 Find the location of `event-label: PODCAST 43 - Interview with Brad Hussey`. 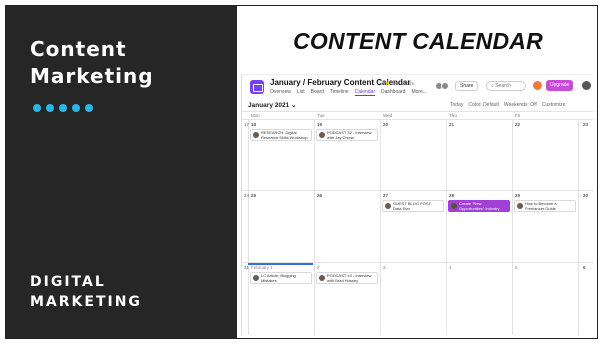

event-label: PODCAST 43 - Interview with Brad Hussey is located at coordinates (349, 278).